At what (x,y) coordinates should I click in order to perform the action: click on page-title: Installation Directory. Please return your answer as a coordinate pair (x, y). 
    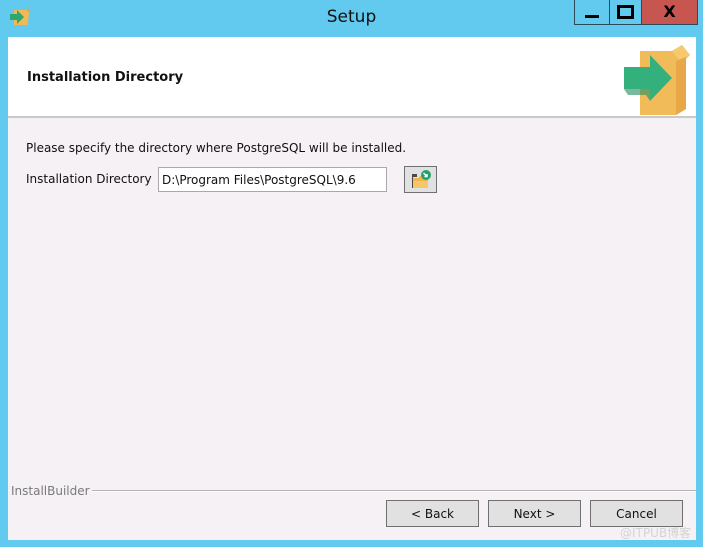
    Looking at the image, I should click on (105, 77).